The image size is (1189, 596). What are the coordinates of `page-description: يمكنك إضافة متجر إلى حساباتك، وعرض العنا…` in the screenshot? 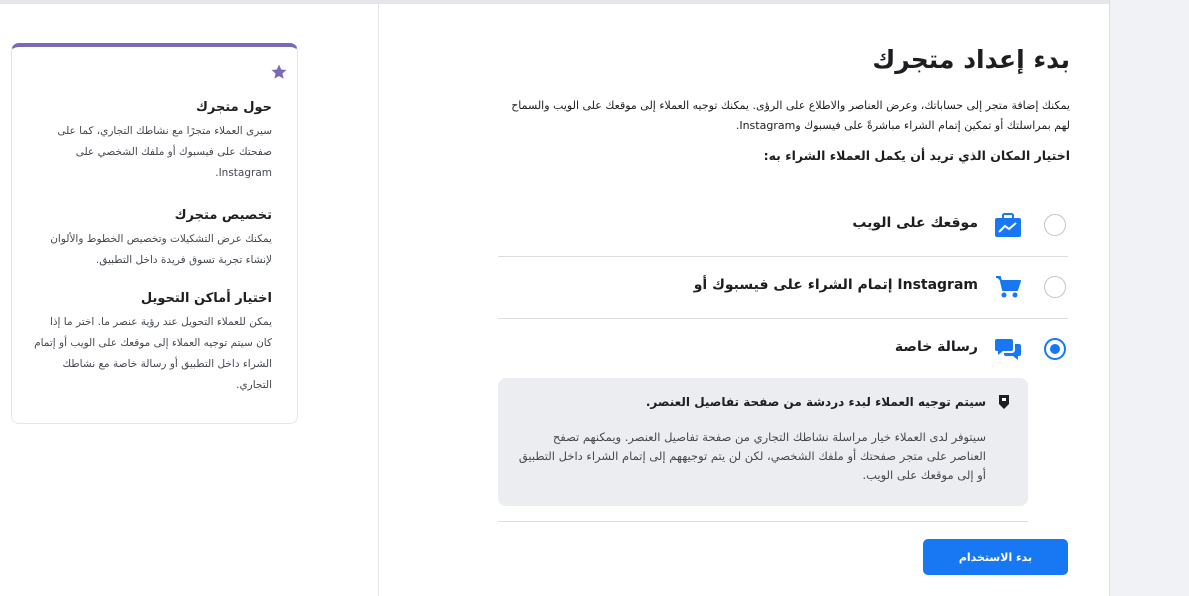 It's located at (790, 115).